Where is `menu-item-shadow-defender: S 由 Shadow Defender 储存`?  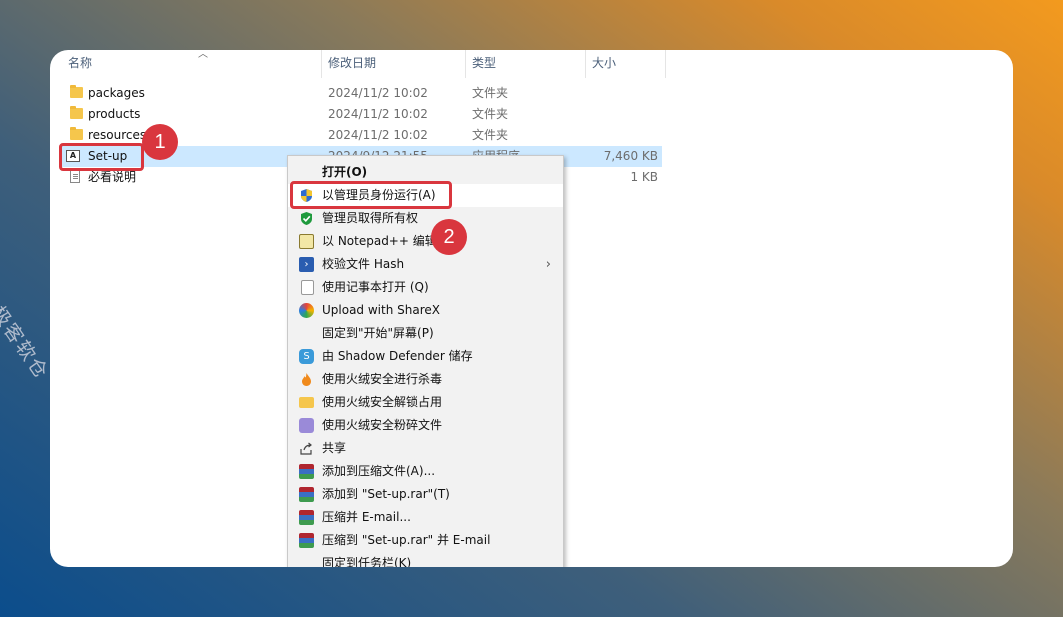
menu-item-shadow-defender: S 由 Shadow Defender 储存 is located at coordinates (425, 356).